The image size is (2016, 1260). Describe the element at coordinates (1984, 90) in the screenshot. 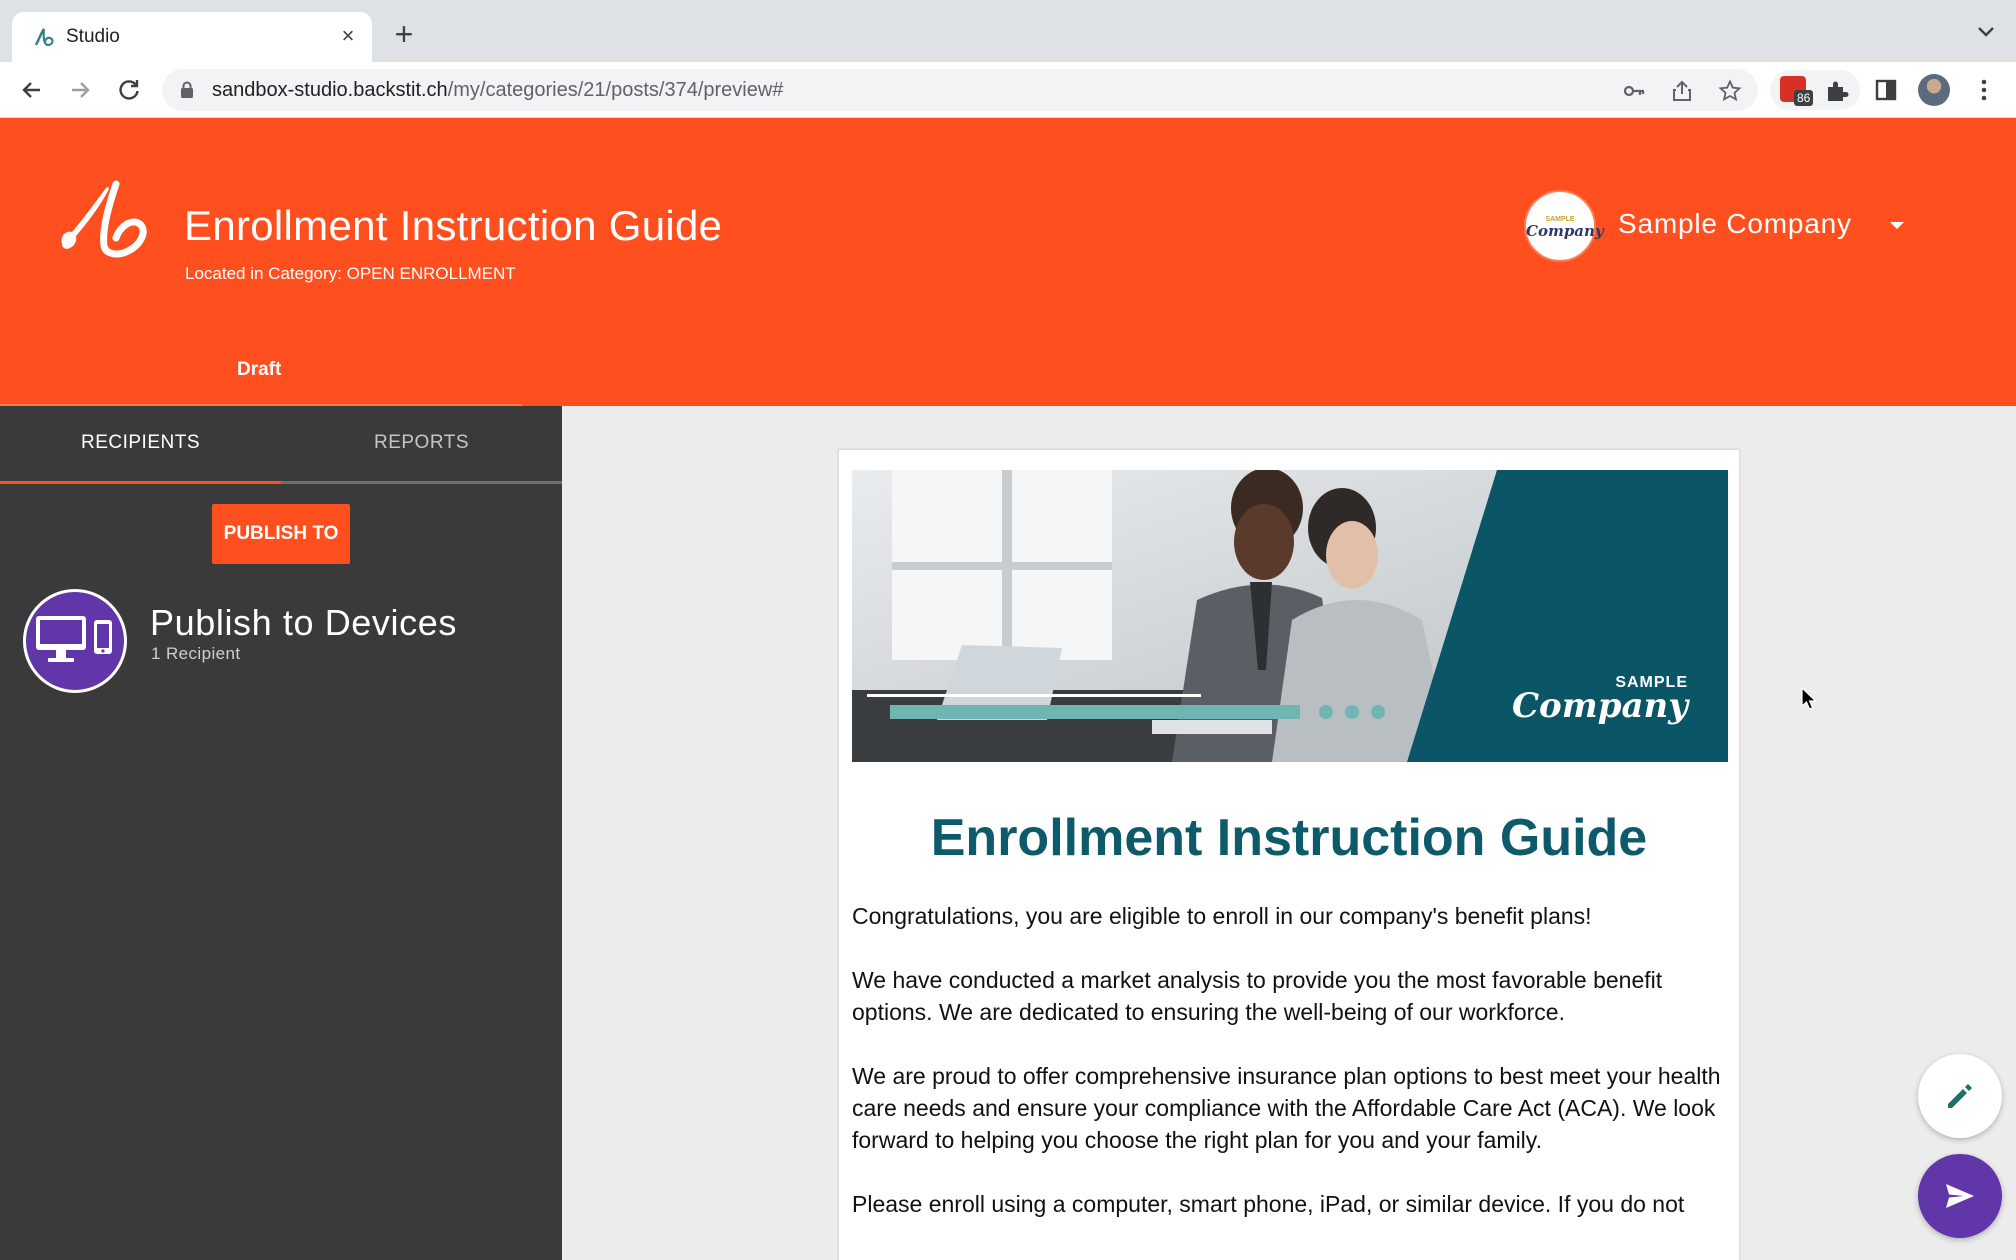

I see `browser-menu-icon` at that location.